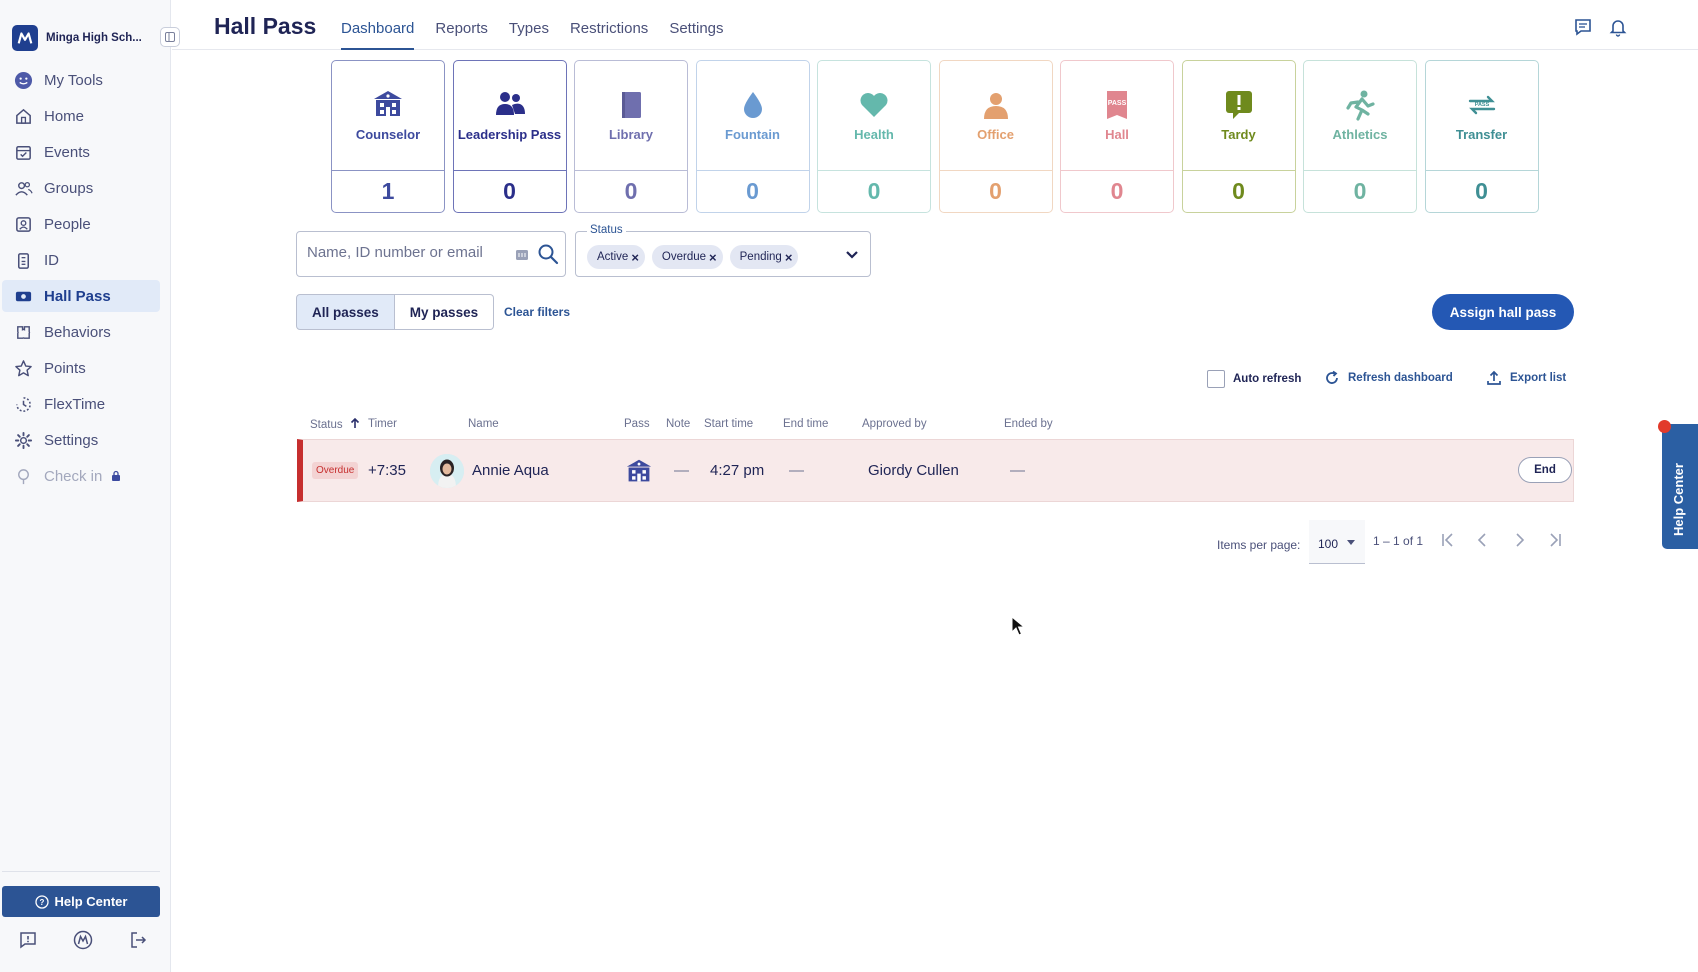  Describe the element at coordinates (138, 940) in the screenshot. I see `logout-icon` at that location.